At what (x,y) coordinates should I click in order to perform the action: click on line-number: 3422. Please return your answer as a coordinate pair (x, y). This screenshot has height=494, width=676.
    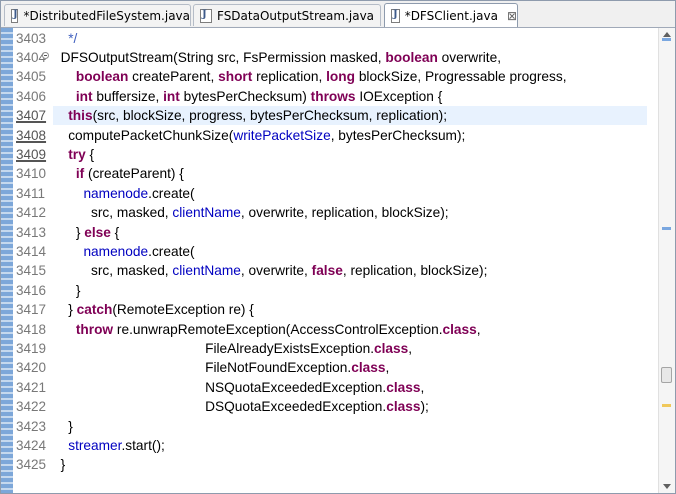
    Looking at the image, I should click on (31, 407).